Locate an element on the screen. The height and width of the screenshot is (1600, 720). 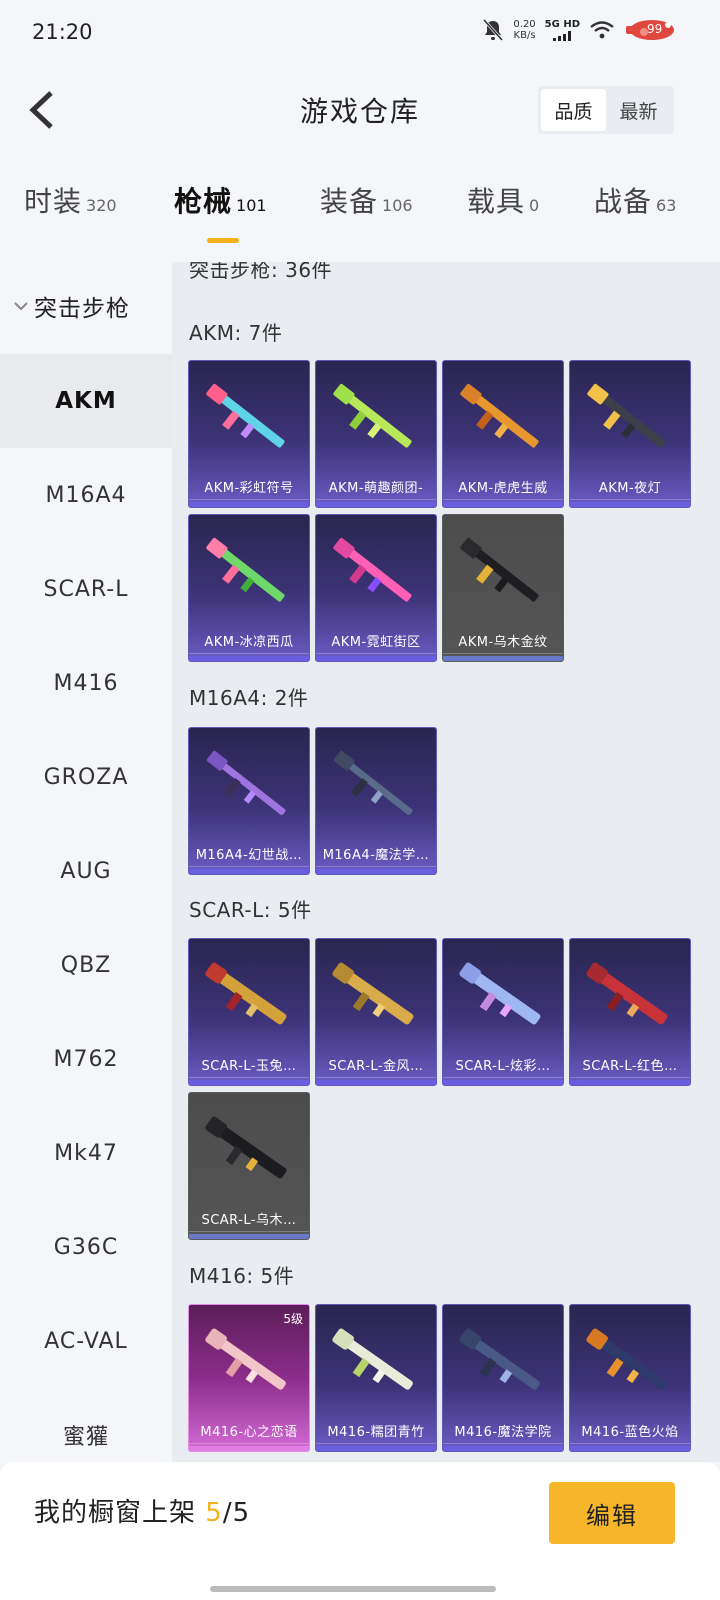
sidebar-item-m416: M416 is located at coordinates (86, 683).